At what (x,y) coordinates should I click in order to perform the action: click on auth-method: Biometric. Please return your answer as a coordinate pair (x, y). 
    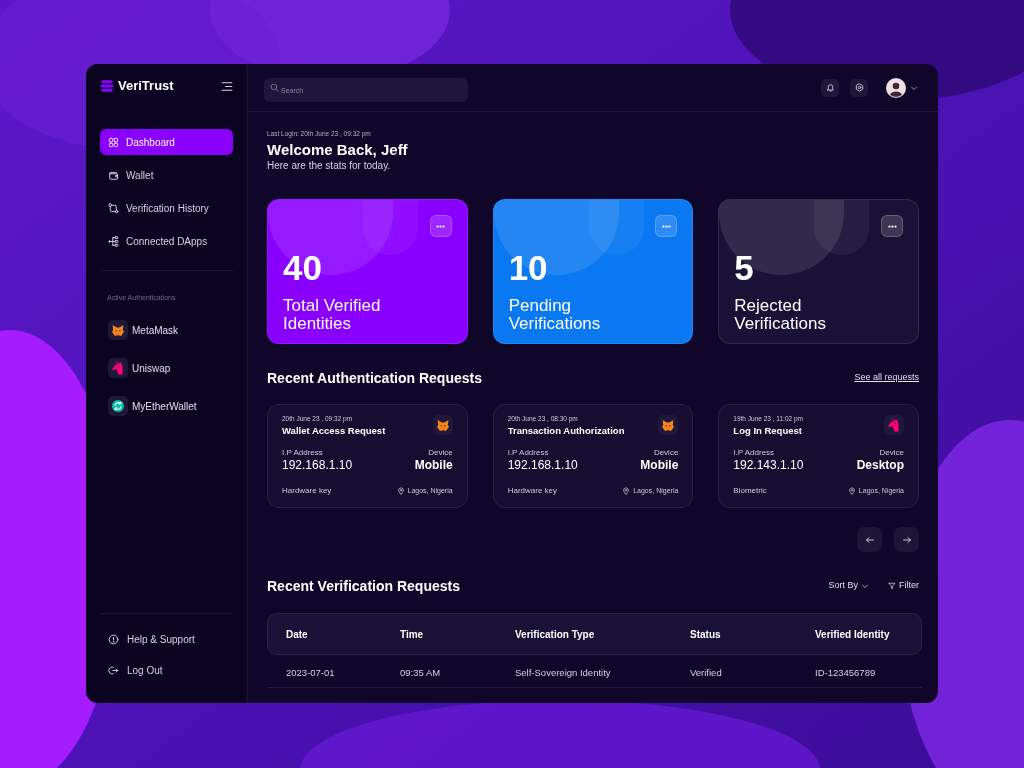
    Looking at the image, I should click on (750, 491).